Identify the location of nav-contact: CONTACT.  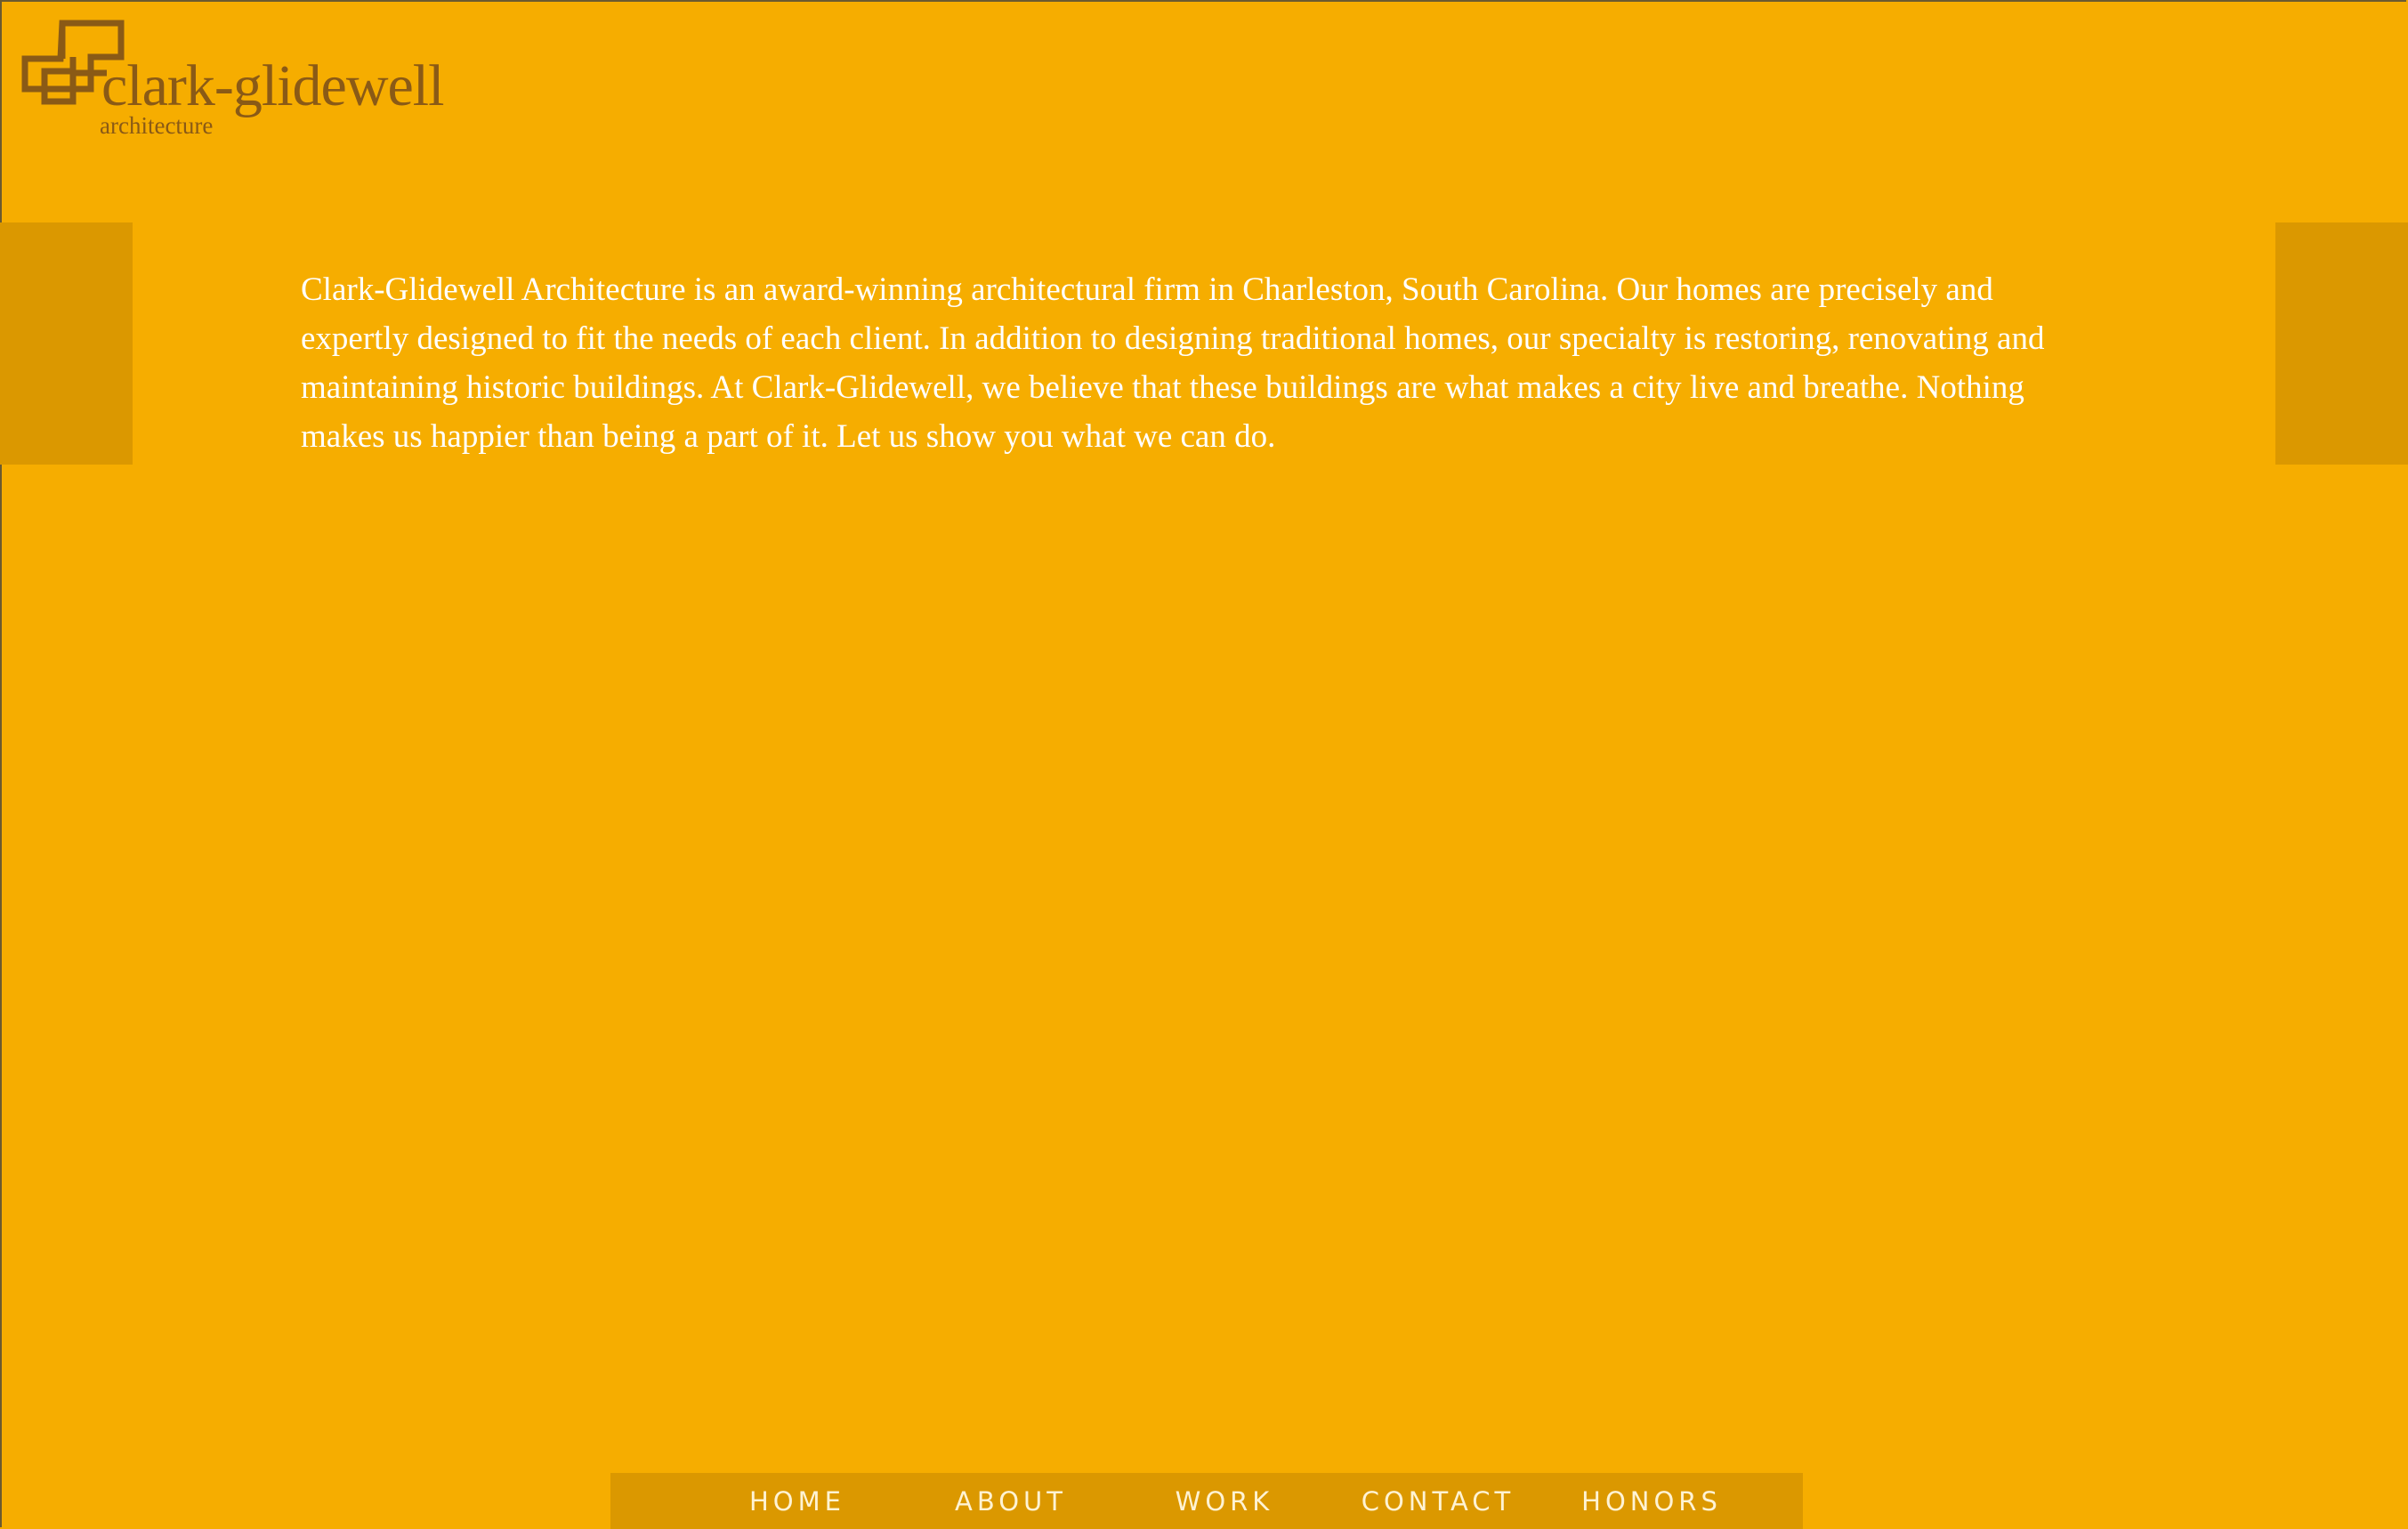
(1438, 1501).